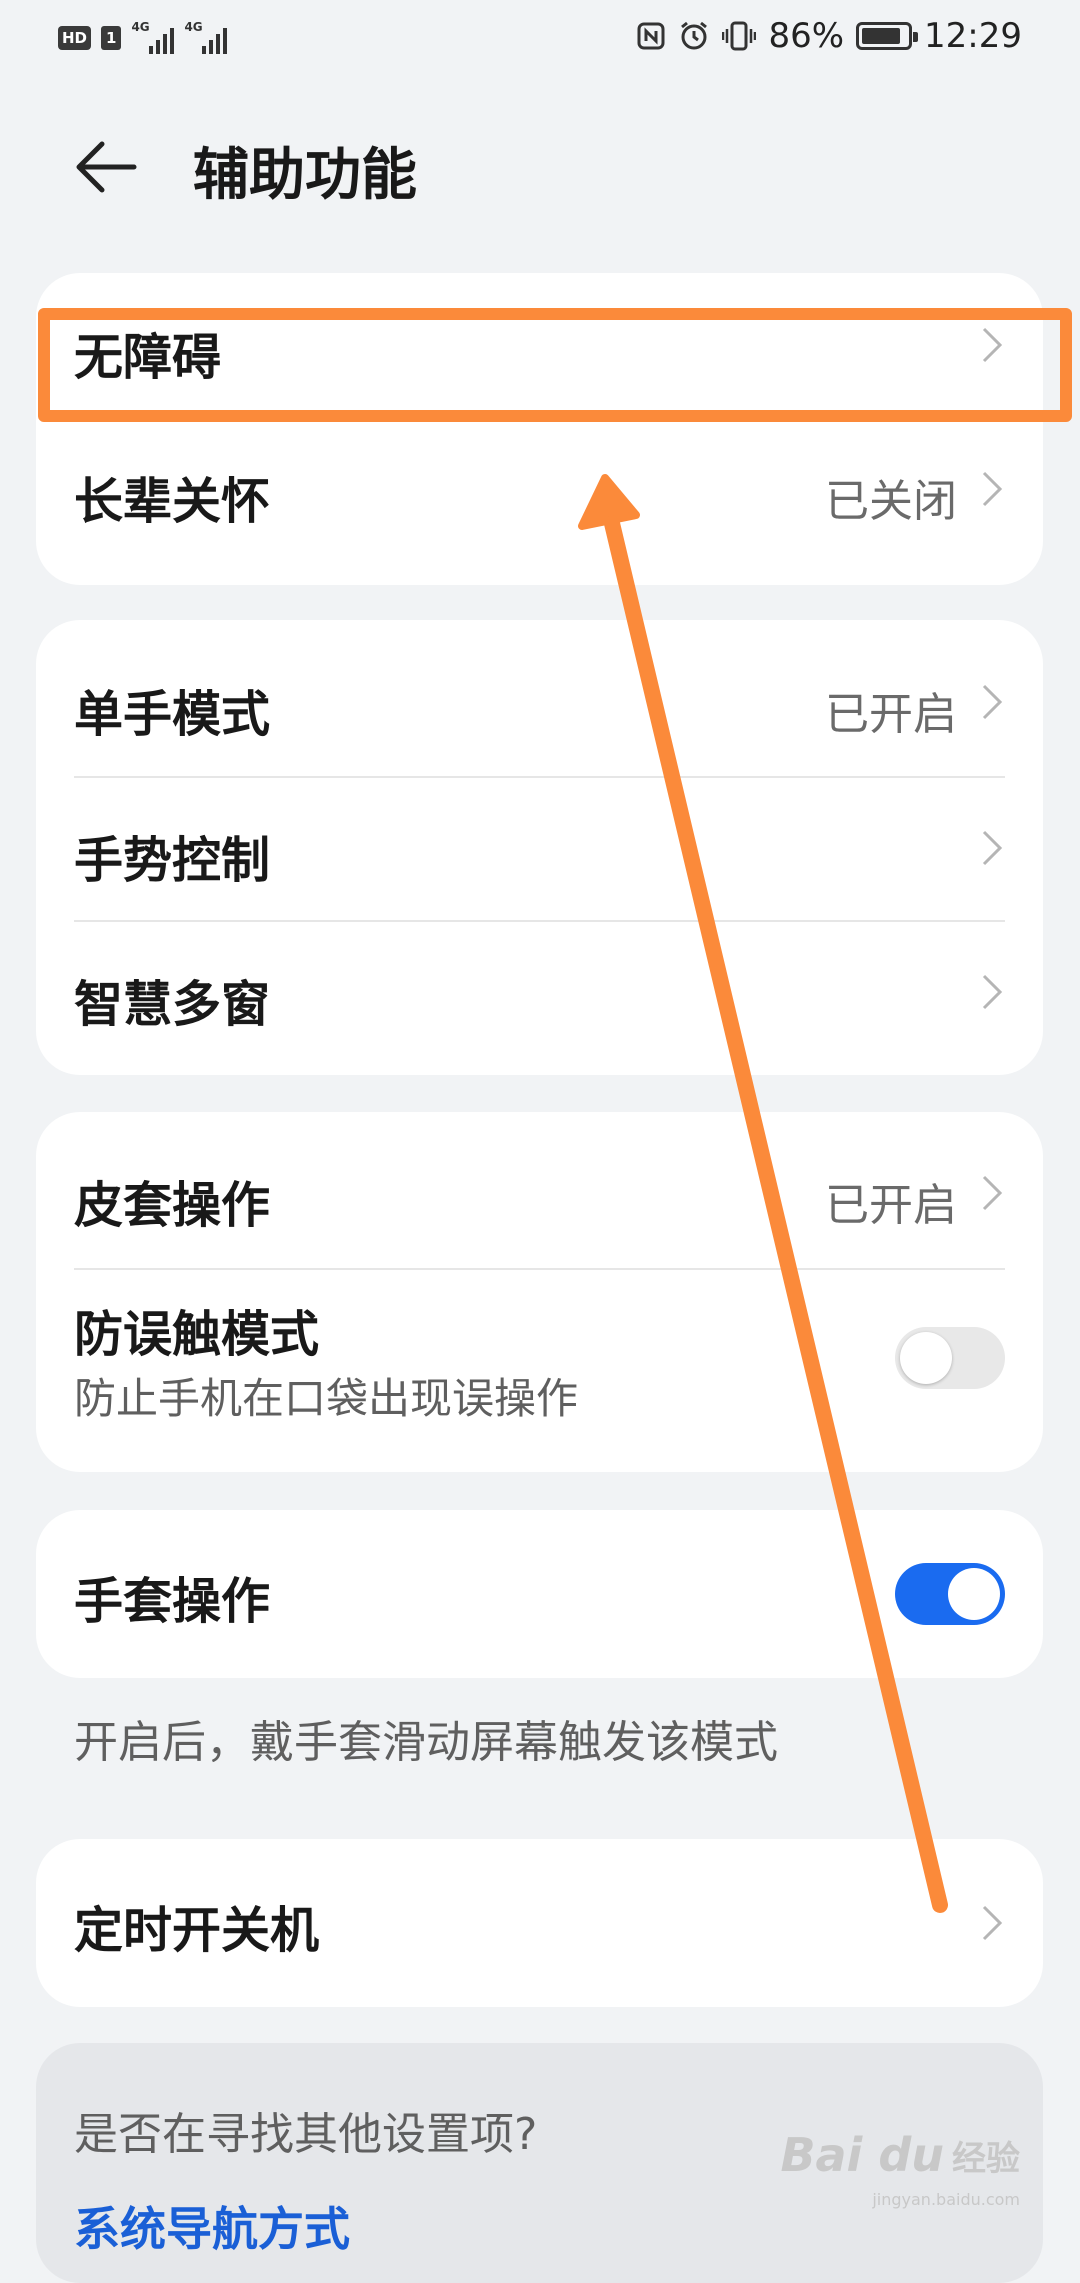  I want to click on glove-mode-hint: 开启后，戴手套滑动屏幕触发该模式, so click(426, 1742).